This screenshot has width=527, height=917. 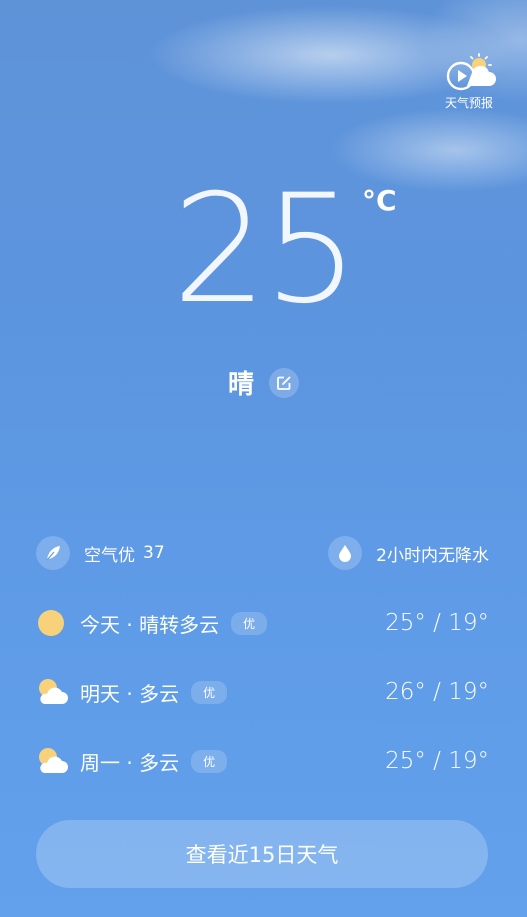 What do you see at coordinates (263, 382) in the screenshot?
I see `current-condition: 晴` at bounding box center [263, 382].